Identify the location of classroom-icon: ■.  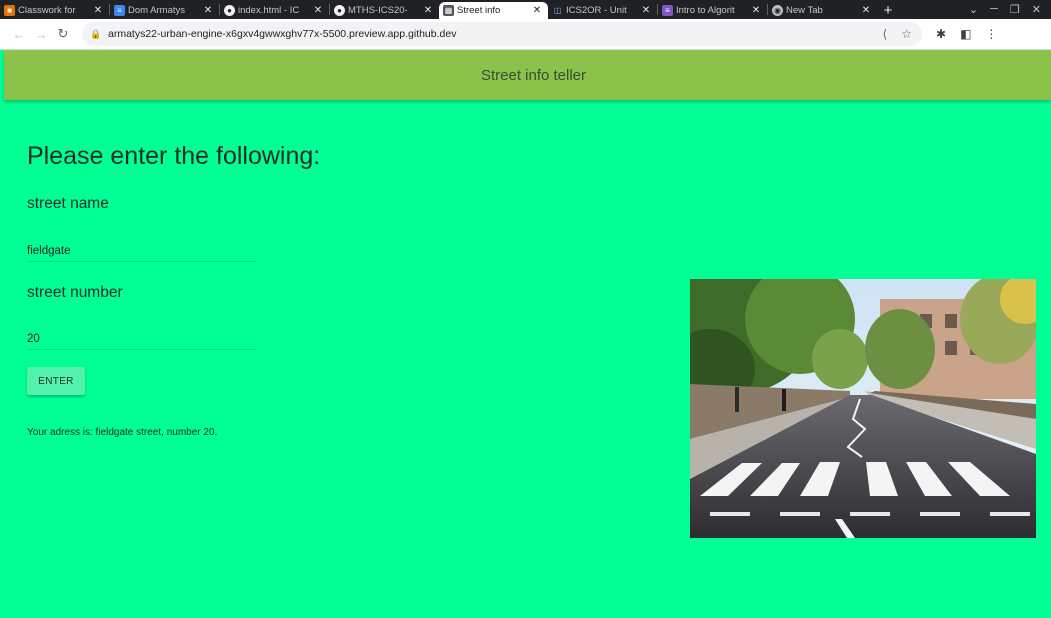
(9, 10).